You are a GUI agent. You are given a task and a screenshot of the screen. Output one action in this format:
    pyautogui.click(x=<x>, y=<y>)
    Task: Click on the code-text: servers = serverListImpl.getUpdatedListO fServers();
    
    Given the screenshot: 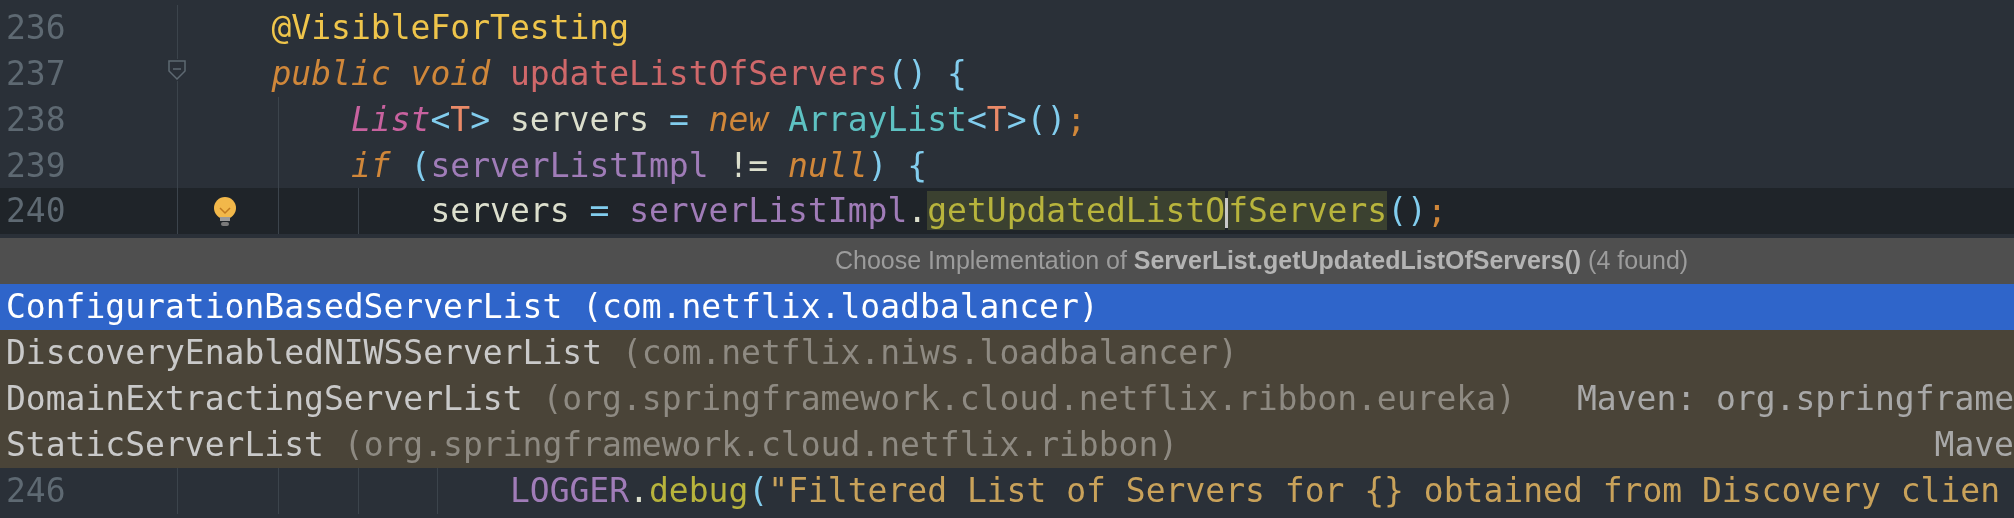 What is the action you would take?
    pyautogui.click(x=938, y=211)
    